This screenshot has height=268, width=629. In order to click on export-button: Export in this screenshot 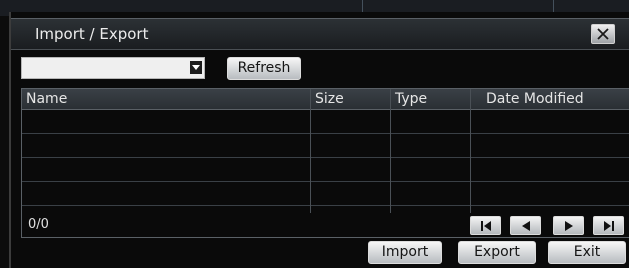, I will do `click(497, 252)`.